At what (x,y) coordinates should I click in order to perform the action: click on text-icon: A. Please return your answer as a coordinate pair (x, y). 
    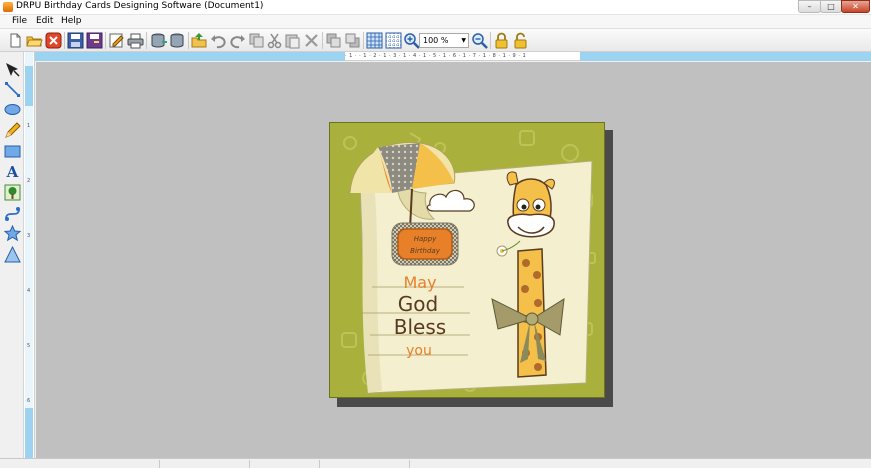
    Looking at the image, I should click on (12, 171).